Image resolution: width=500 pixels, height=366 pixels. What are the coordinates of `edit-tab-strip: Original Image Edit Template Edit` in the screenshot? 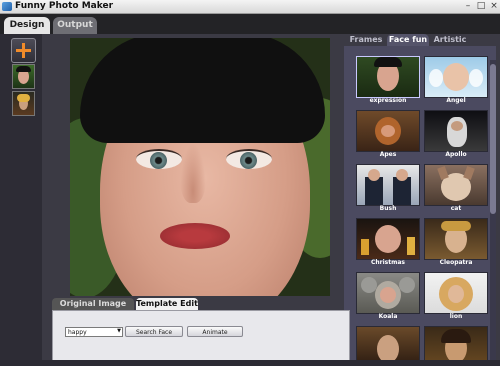 It's located at (202, 309).